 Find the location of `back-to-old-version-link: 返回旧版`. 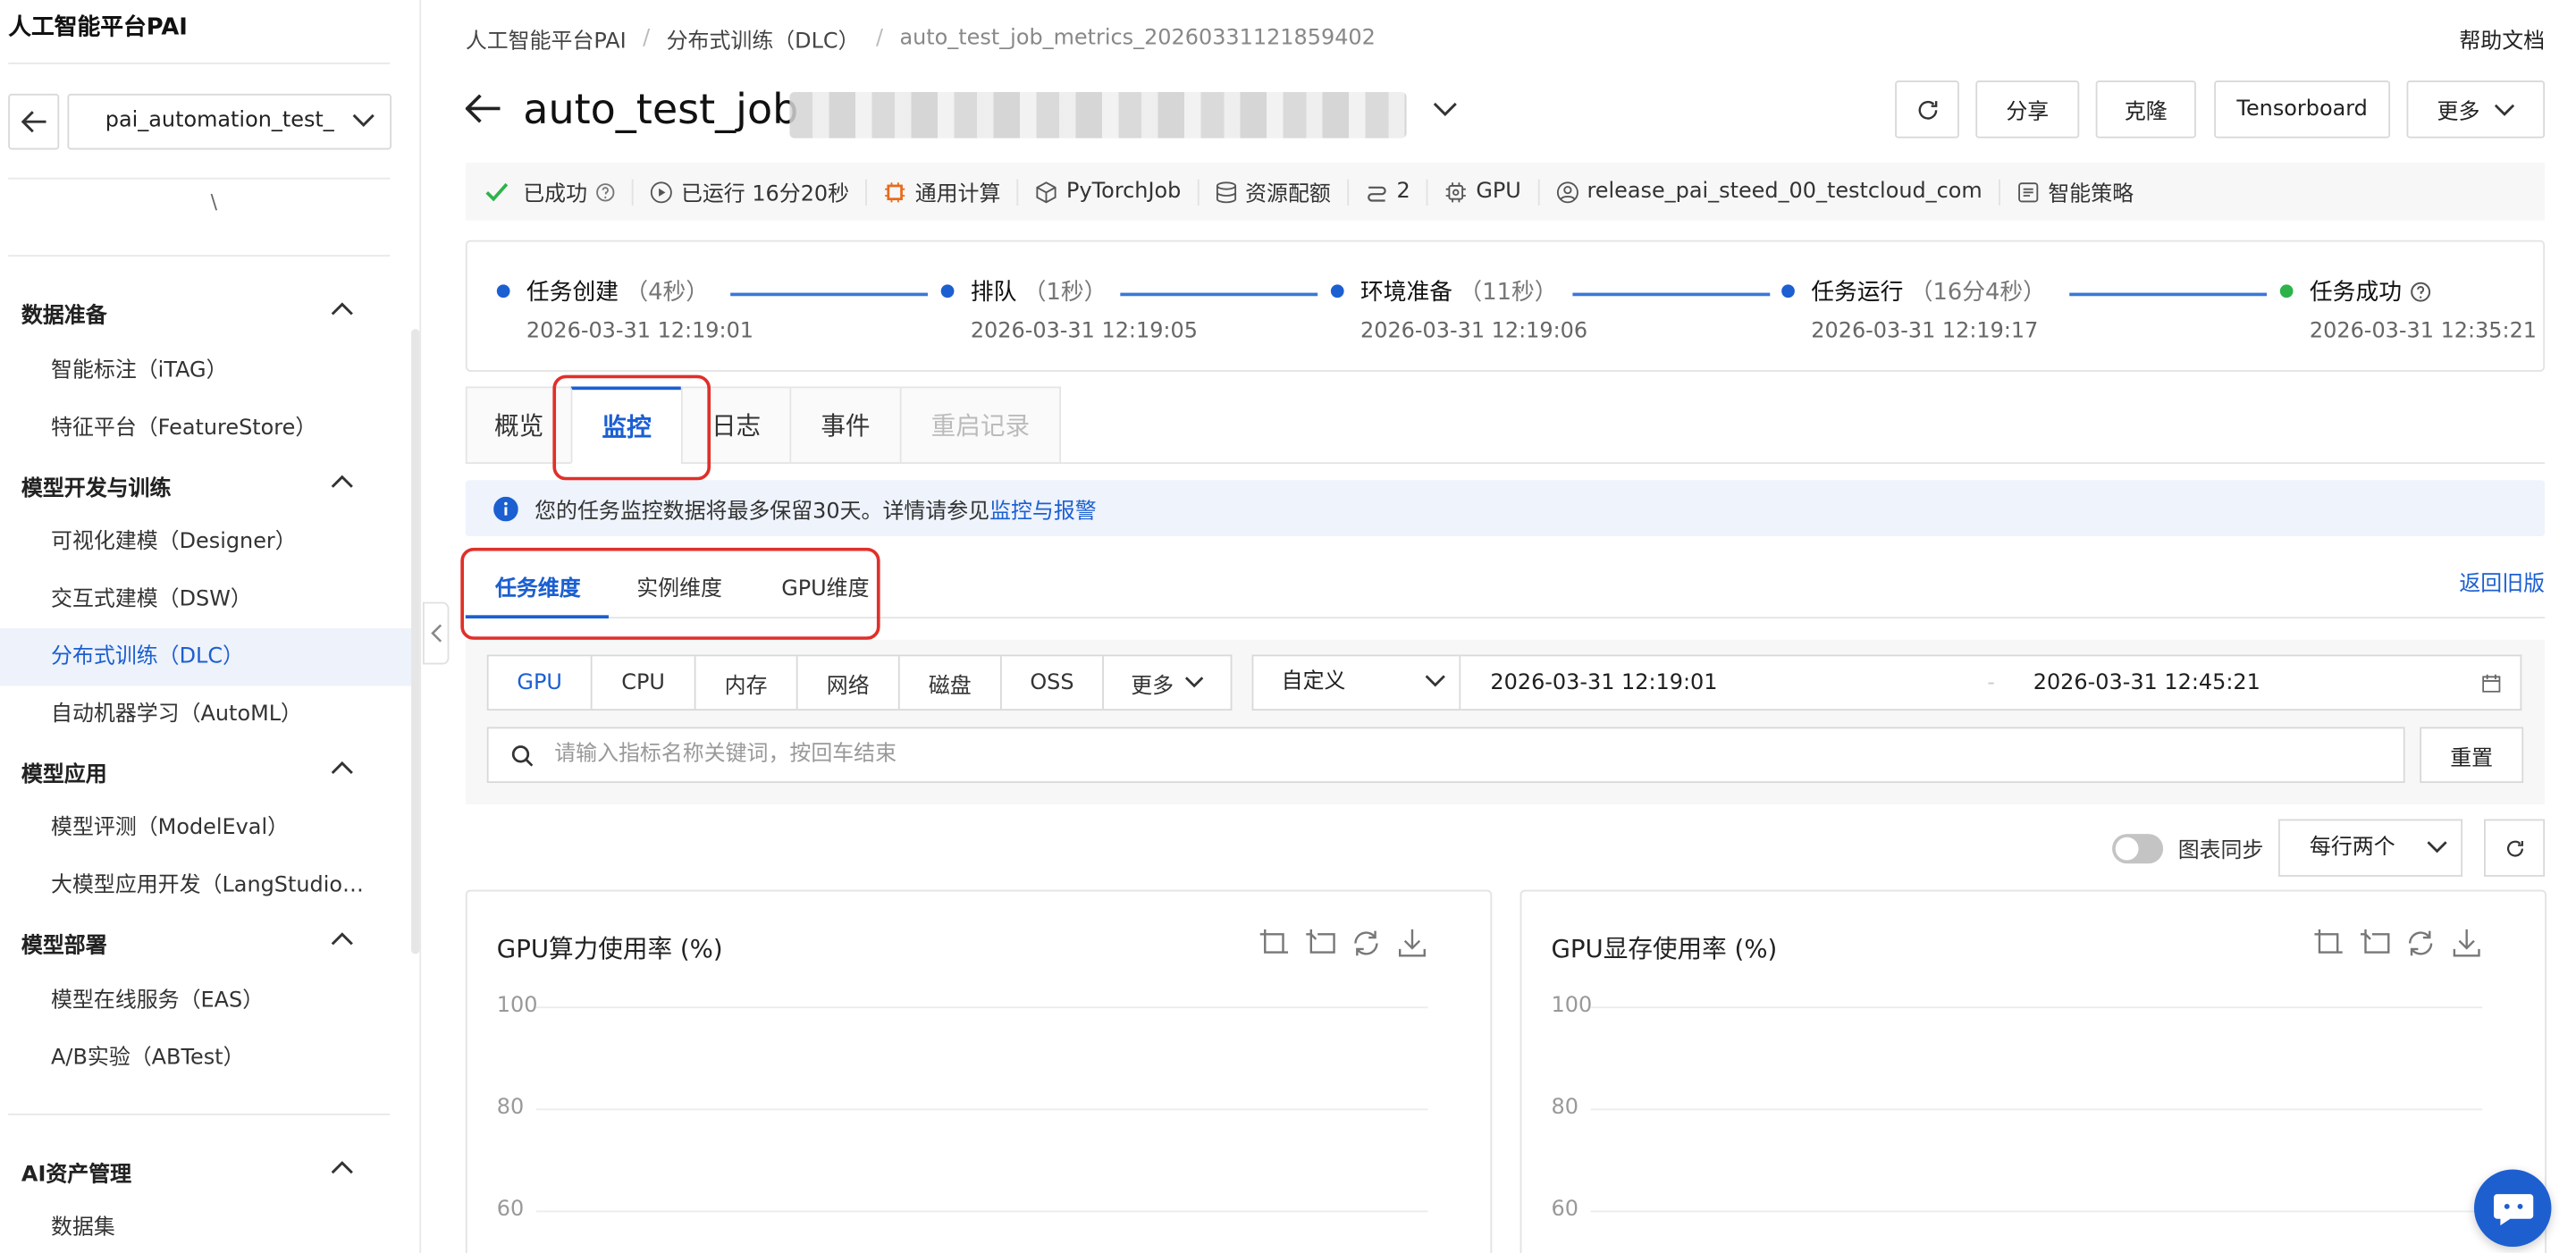

back-to-old-version-link: 返回旧版 is located at coordinates (2502, 581).